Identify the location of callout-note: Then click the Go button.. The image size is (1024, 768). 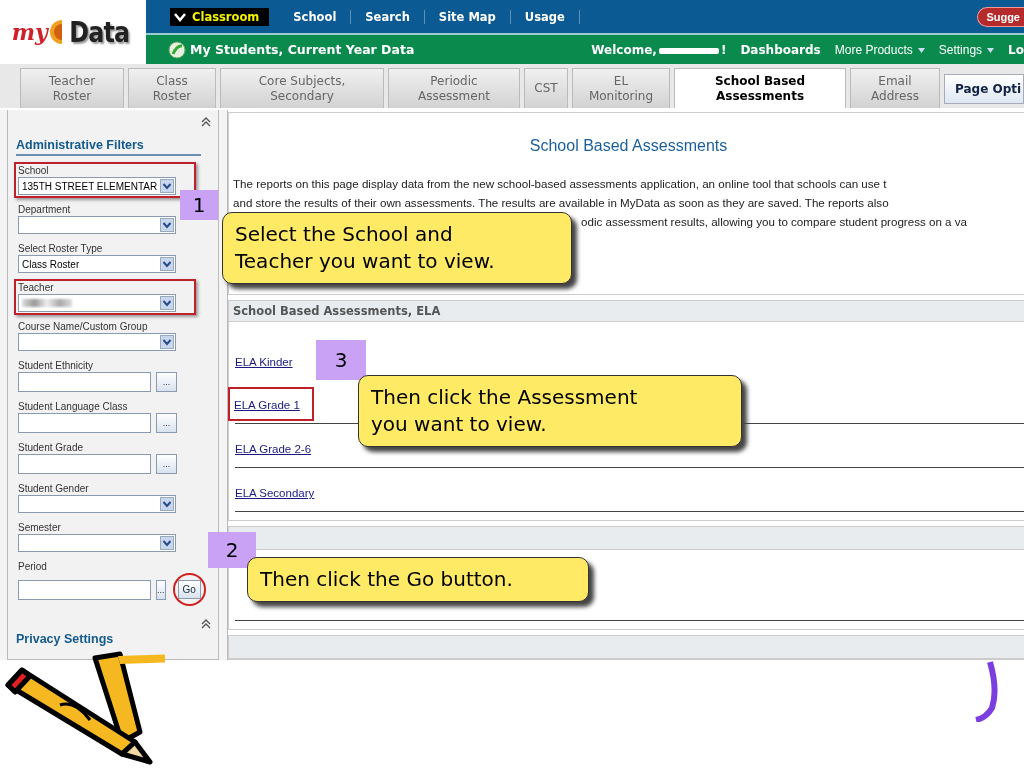
(418, 579).